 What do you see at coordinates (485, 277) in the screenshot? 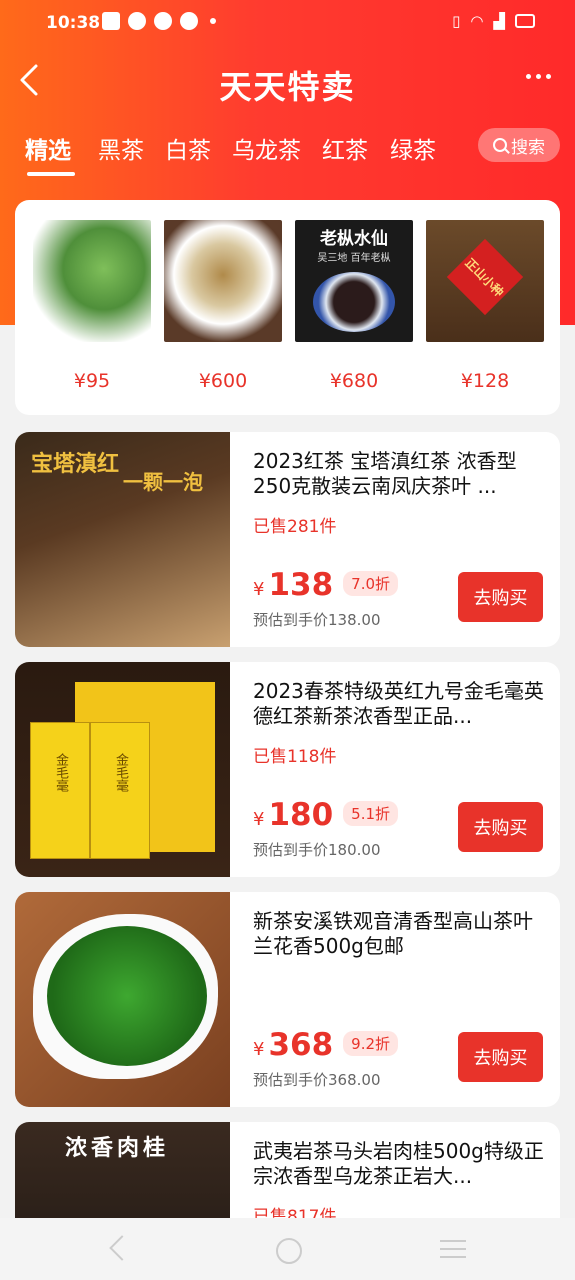
I see `image-label: 正山小种` at bounding box center [485, 277].